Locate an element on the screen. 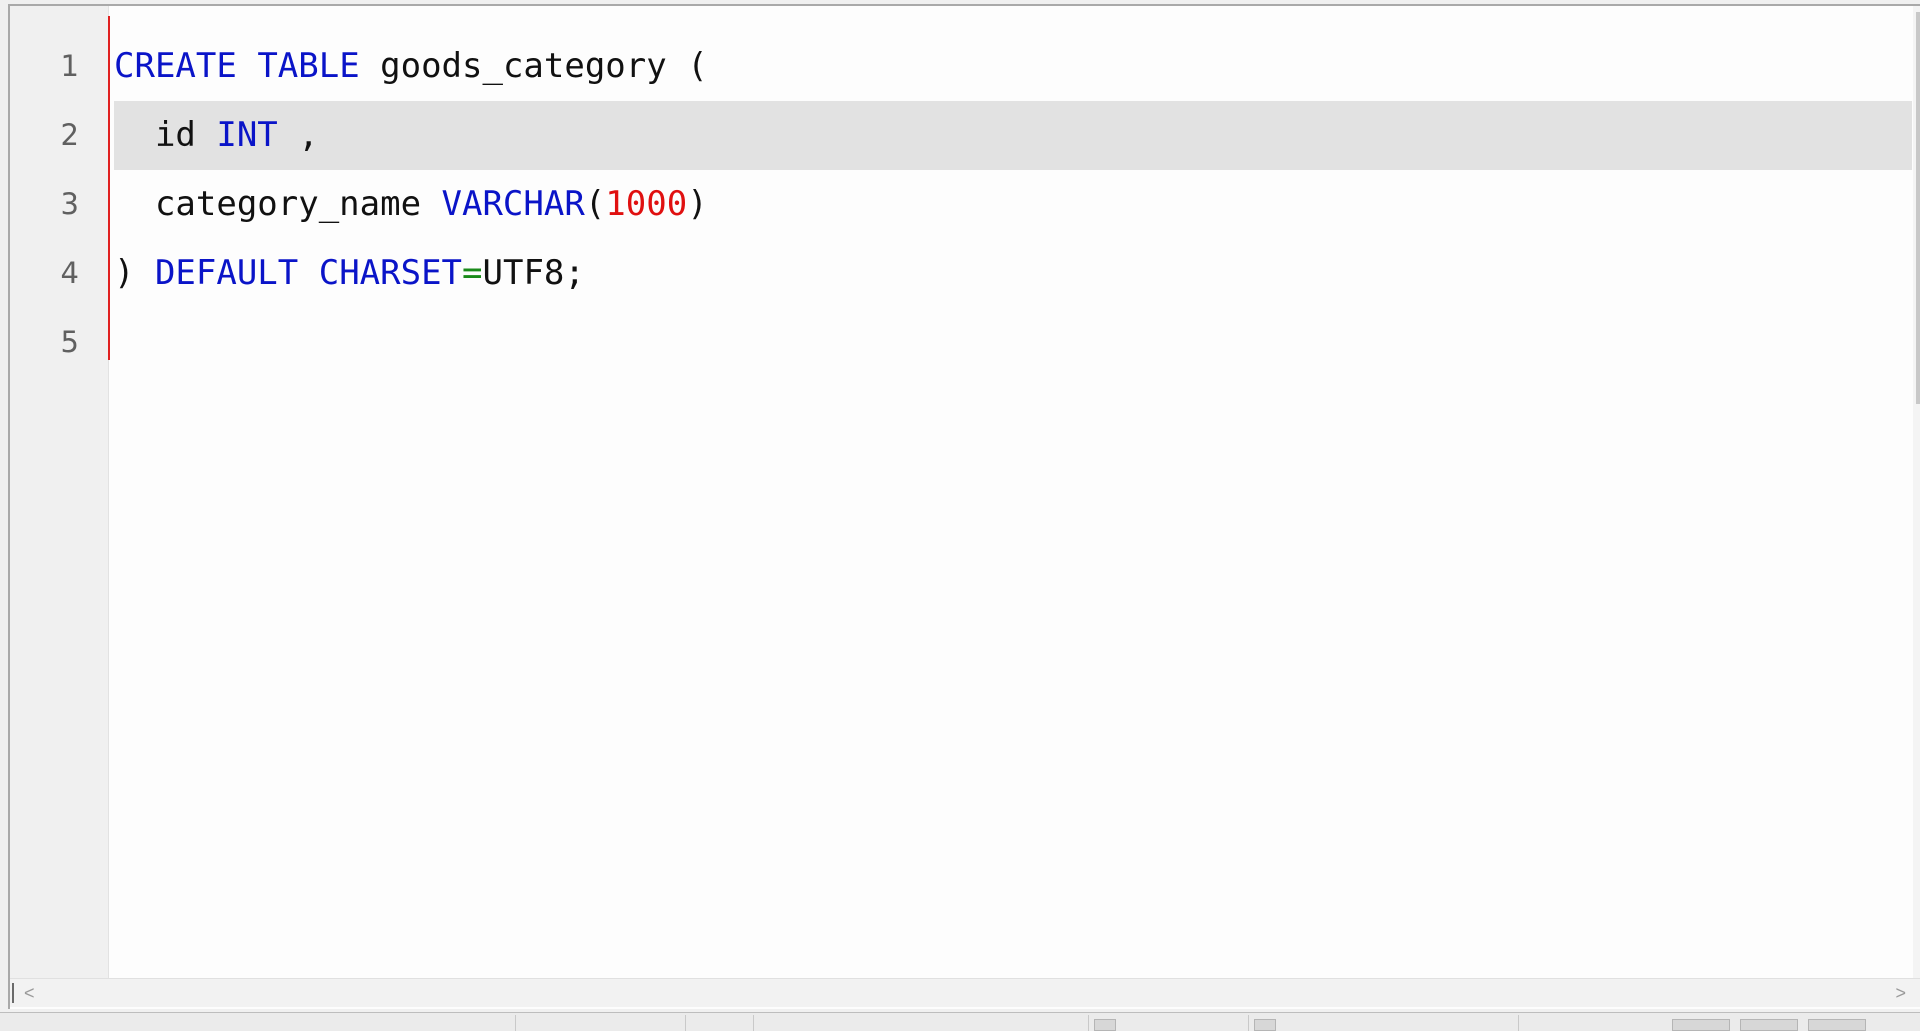 This screenshot has height=1031, width=1920. code-line is located at coordinates (1013, 342).